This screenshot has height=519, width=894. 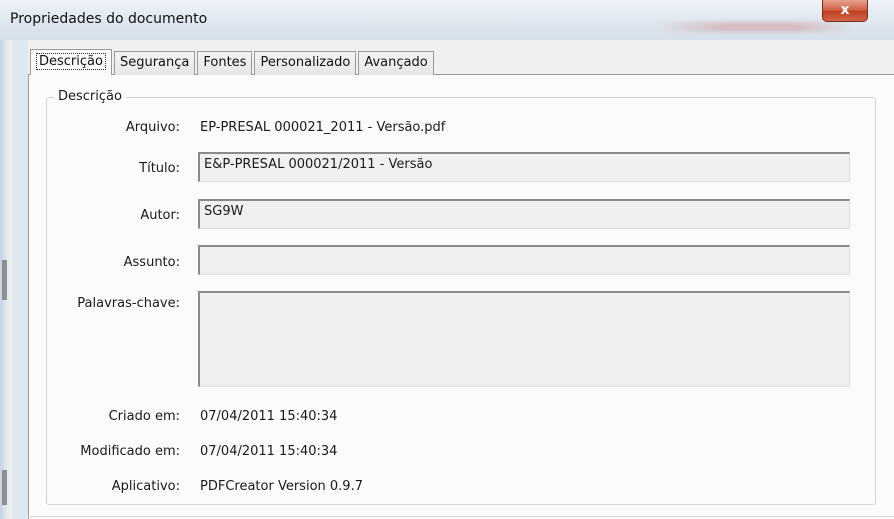 I want to click on criado-value: 07/04/2011 15:40:34, so click(x=269, y=416).